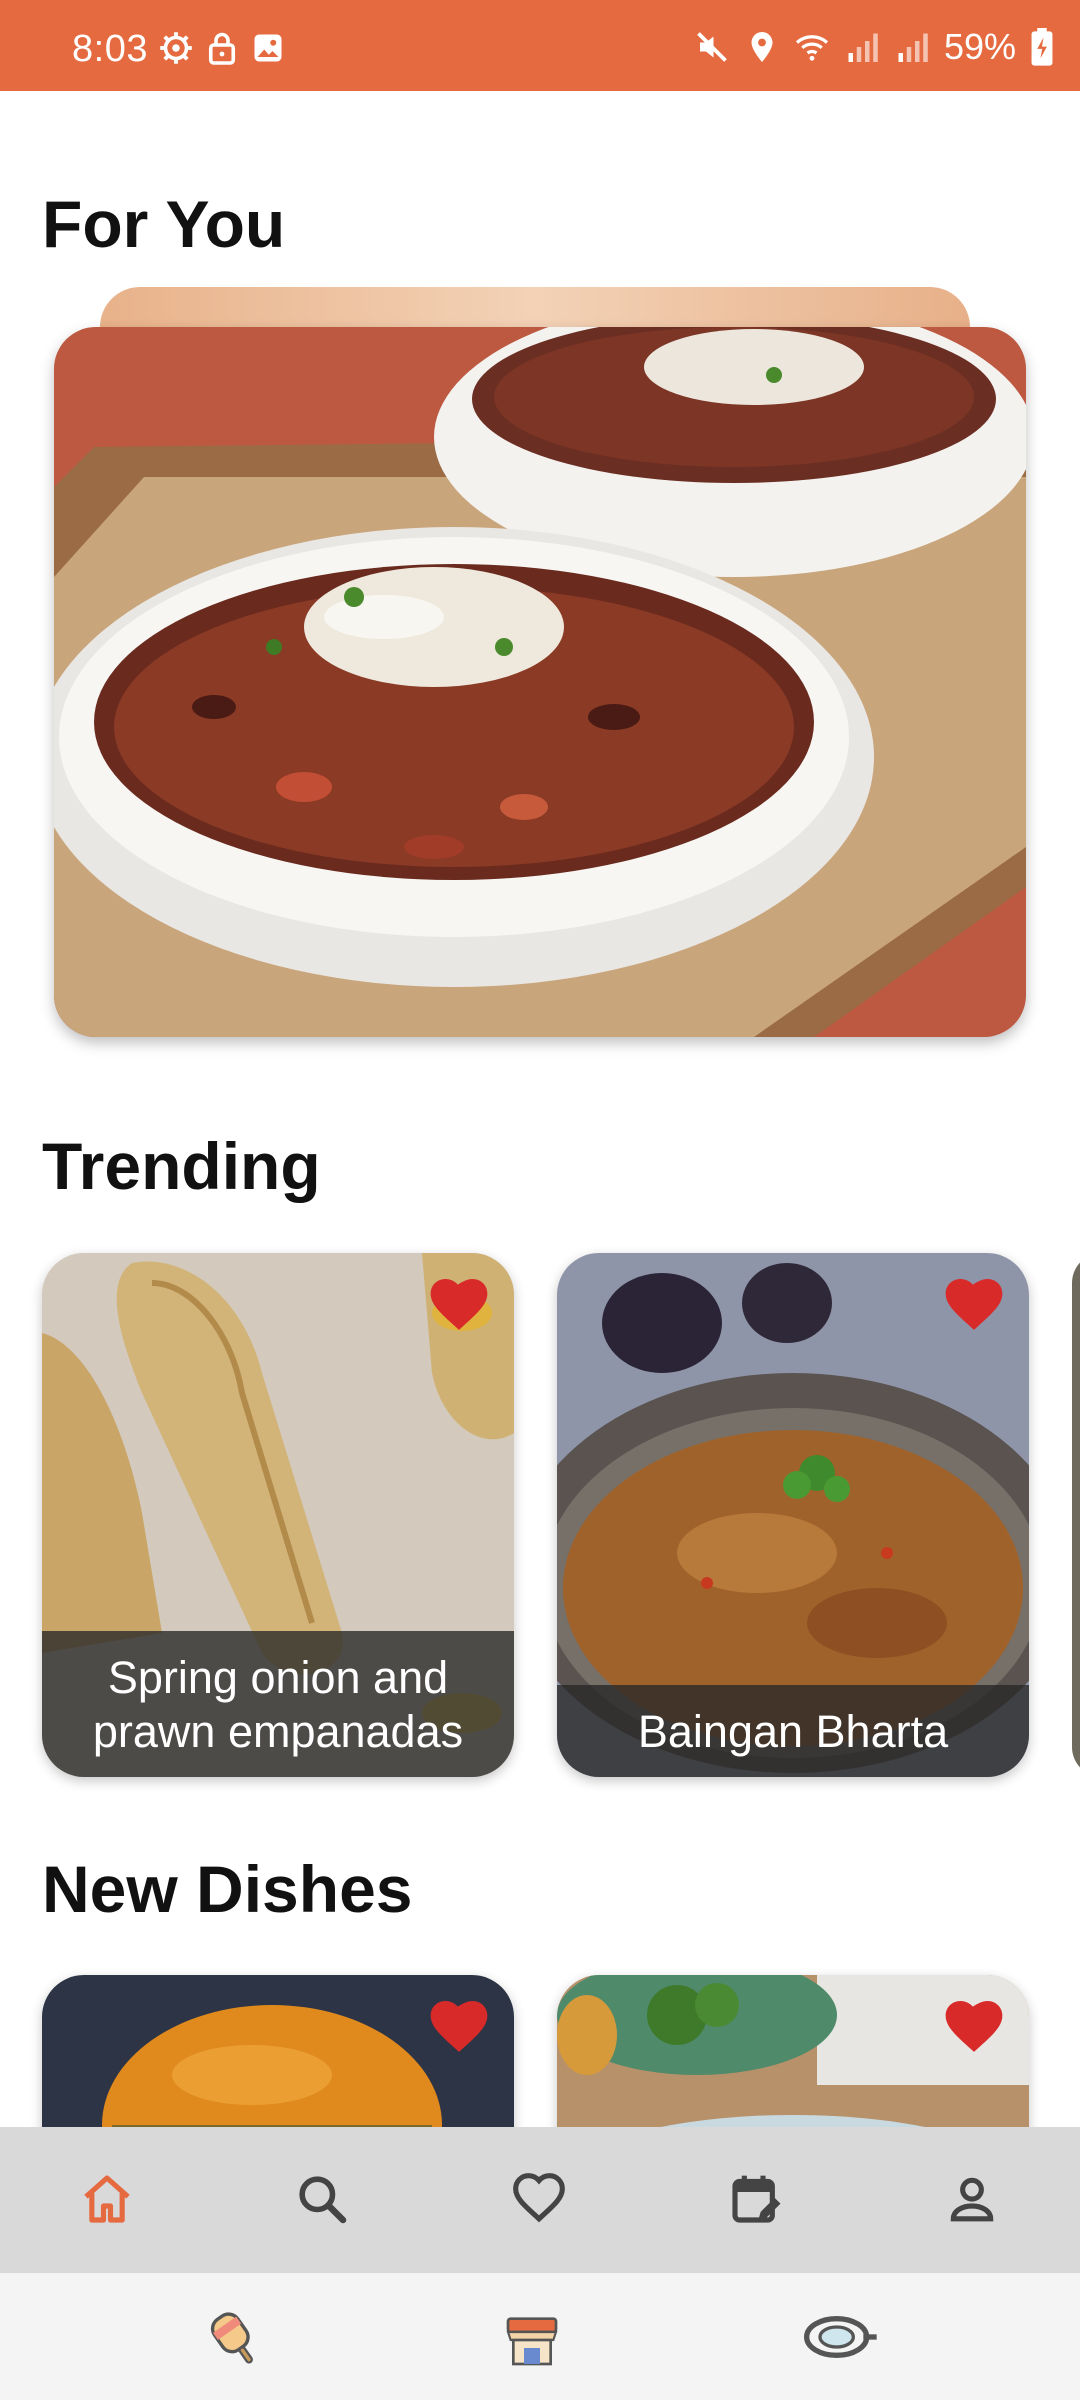 The width and height of the screenshot is (1080, 2400). Describe the element at coordinates (278, 1515) in the screenshot. I see `trending-card: Spring onion and prawn empanadas` at that location.